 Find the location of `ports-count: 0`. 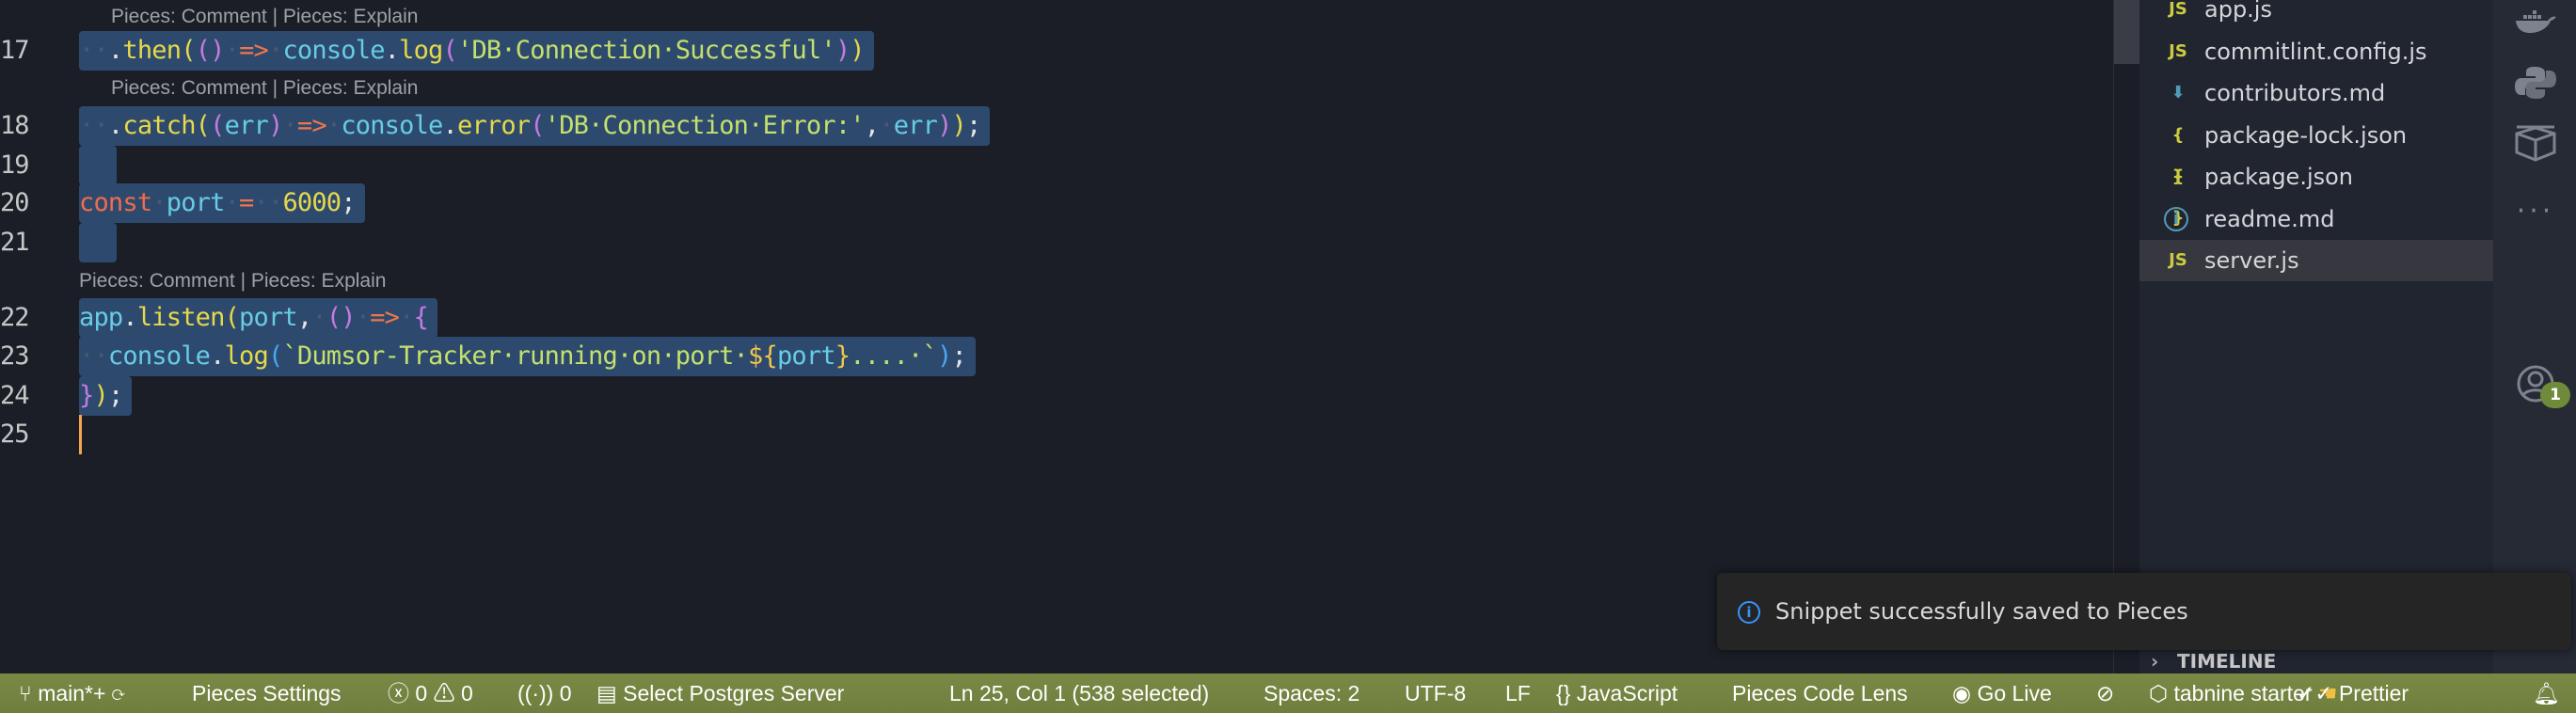

ports-count: 0 is located at coordinates (565, 693).